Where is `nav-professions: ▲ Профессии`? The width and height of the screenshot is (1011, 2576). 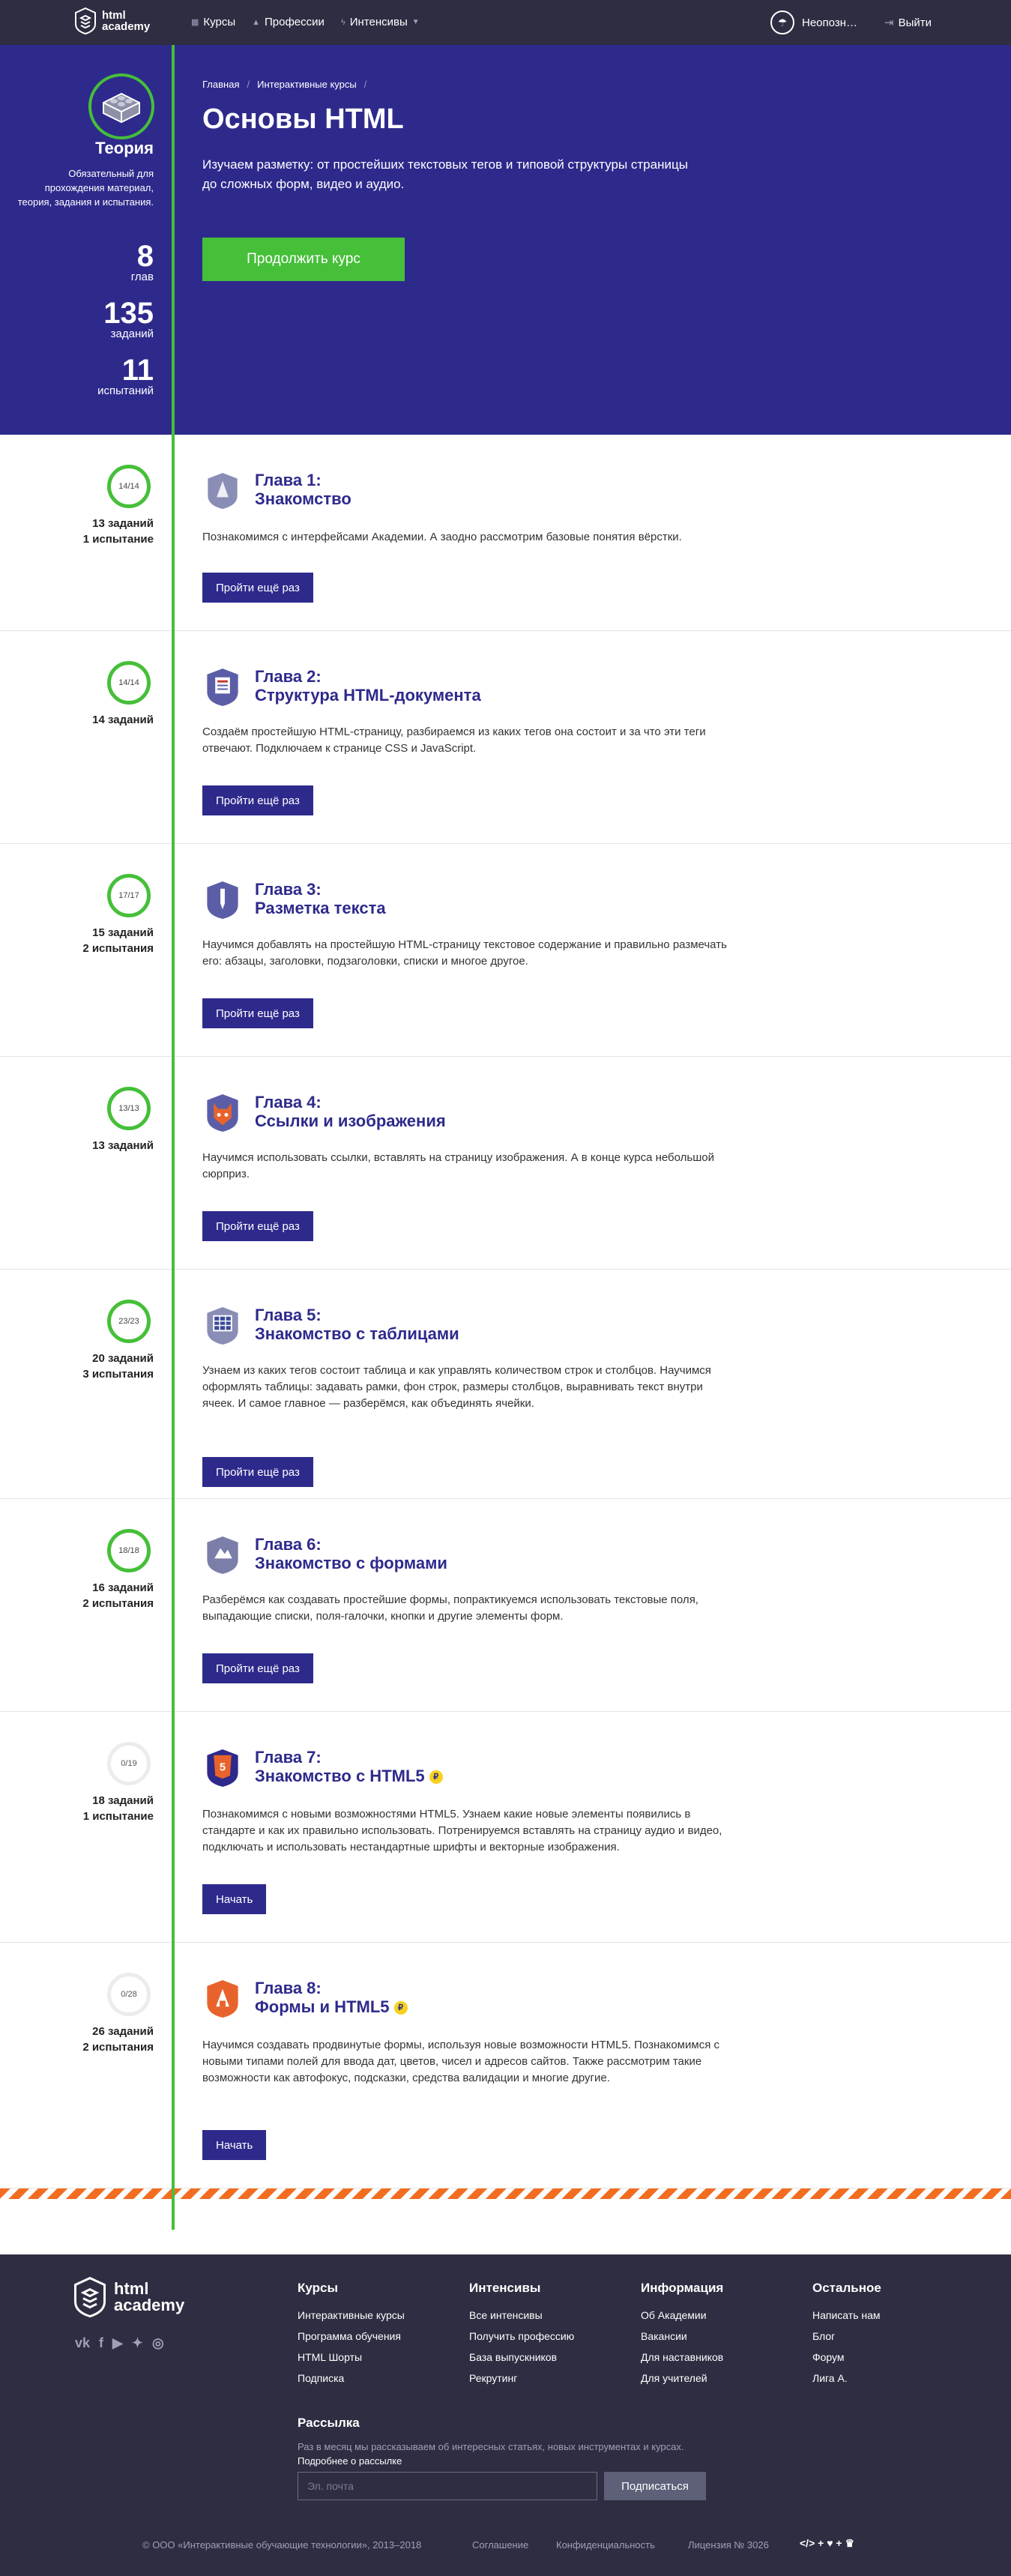
nav-professions: ▲ Профессии is located at coordinates (288, 22).